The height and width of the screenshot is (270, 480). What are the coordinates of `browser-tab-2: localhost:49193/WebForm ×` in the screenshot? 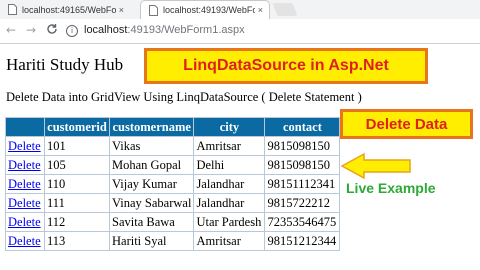 It's located at (205, 9).